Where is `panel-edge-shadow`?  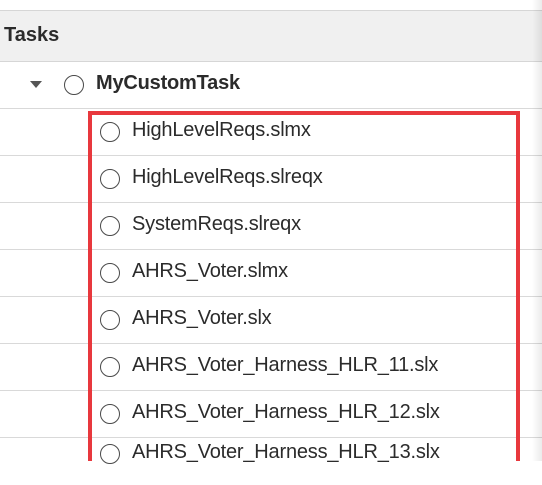
panel-edge-shadow is located at coordinates (537, 230).